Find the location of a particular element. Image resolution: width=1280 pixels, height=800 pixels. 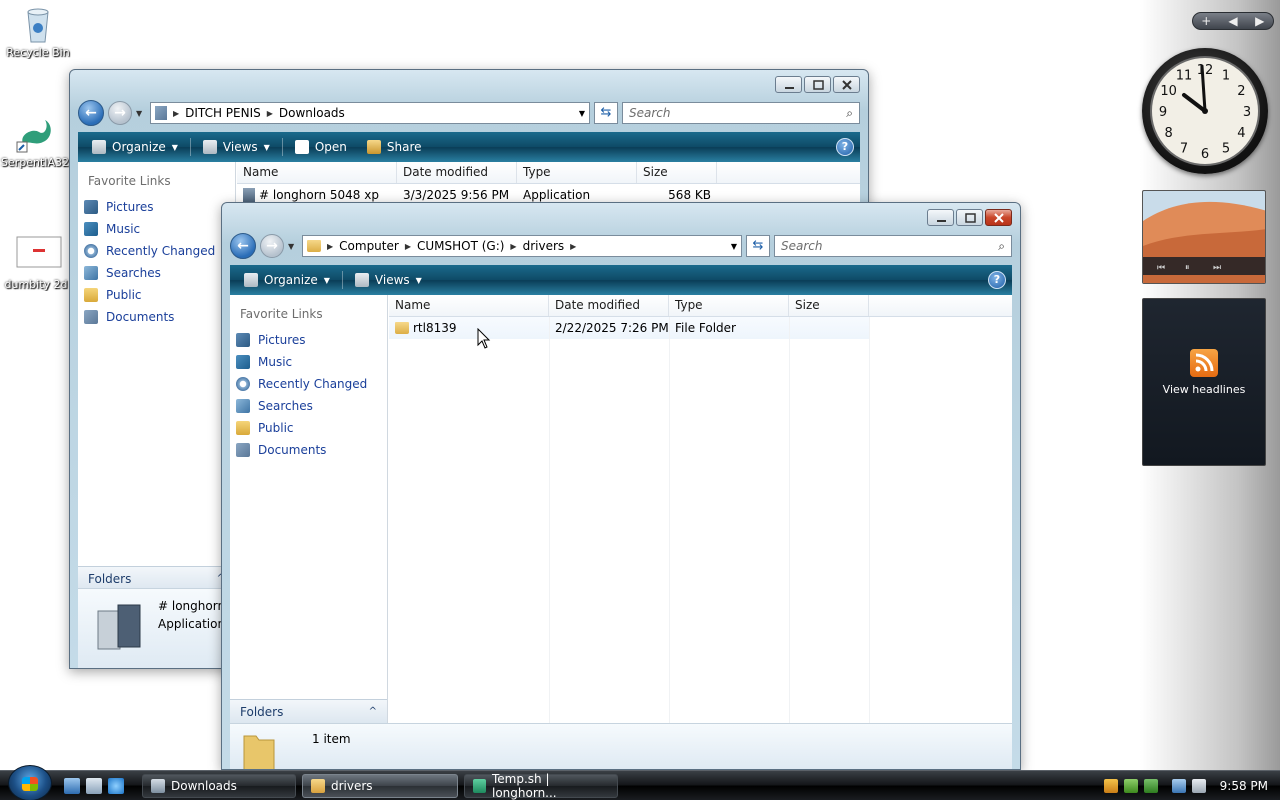

breadcrumb-item: Downloads is located at coordinates (312, 113).